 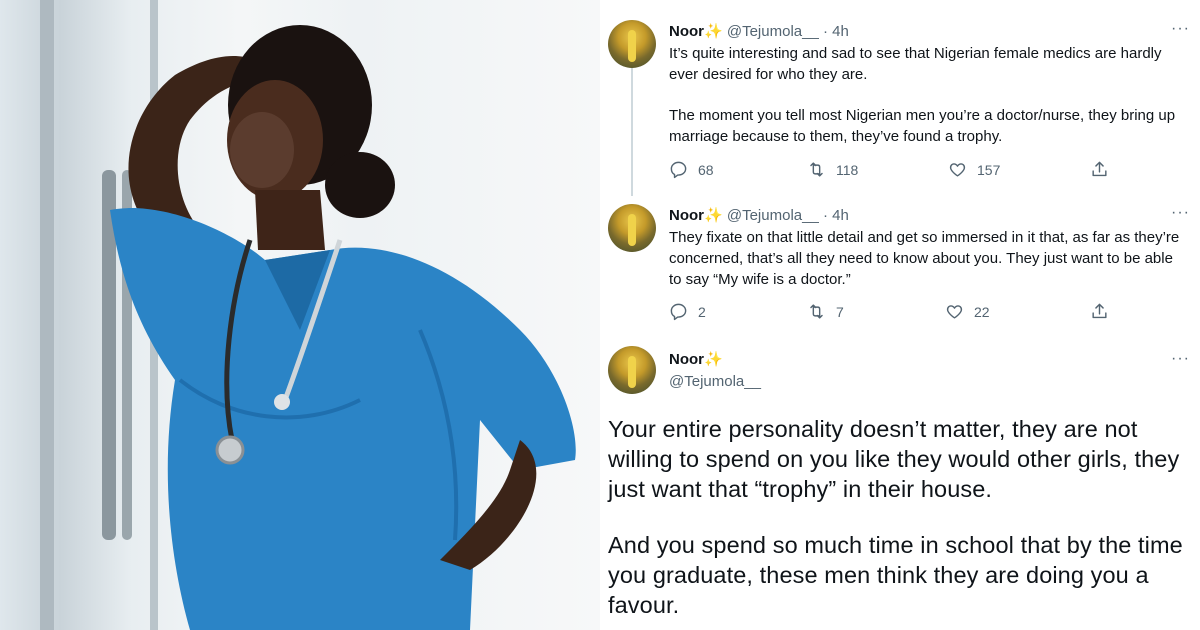 I want to click on like-button: 157, so click(x=974, y=169).